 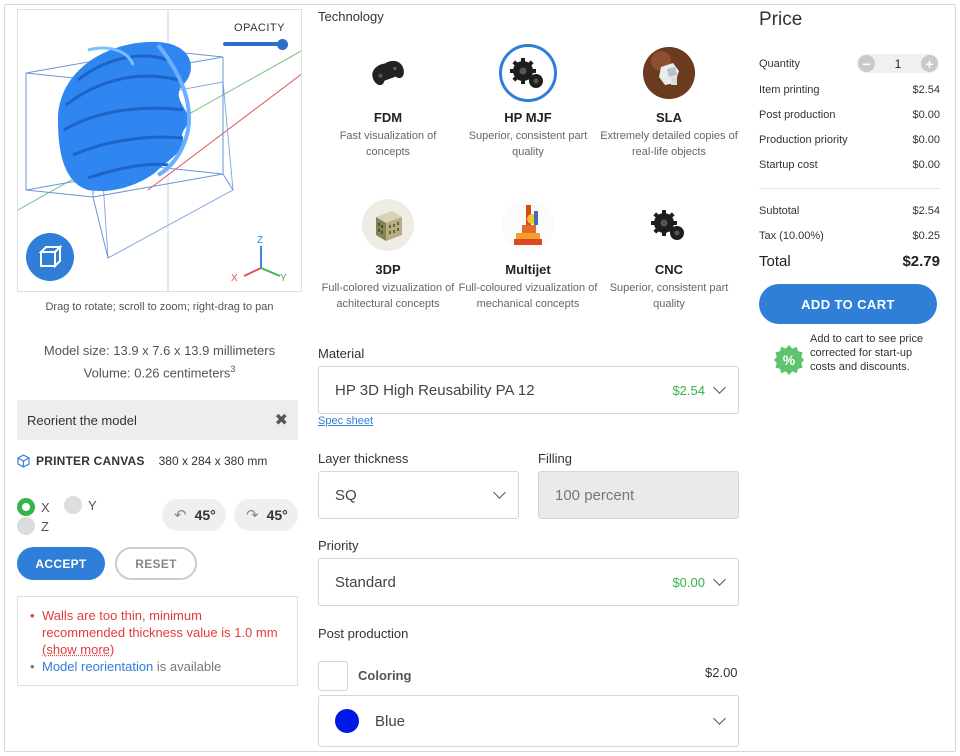 I want to click on filling-label: Filling, so click(x=555, y=458).